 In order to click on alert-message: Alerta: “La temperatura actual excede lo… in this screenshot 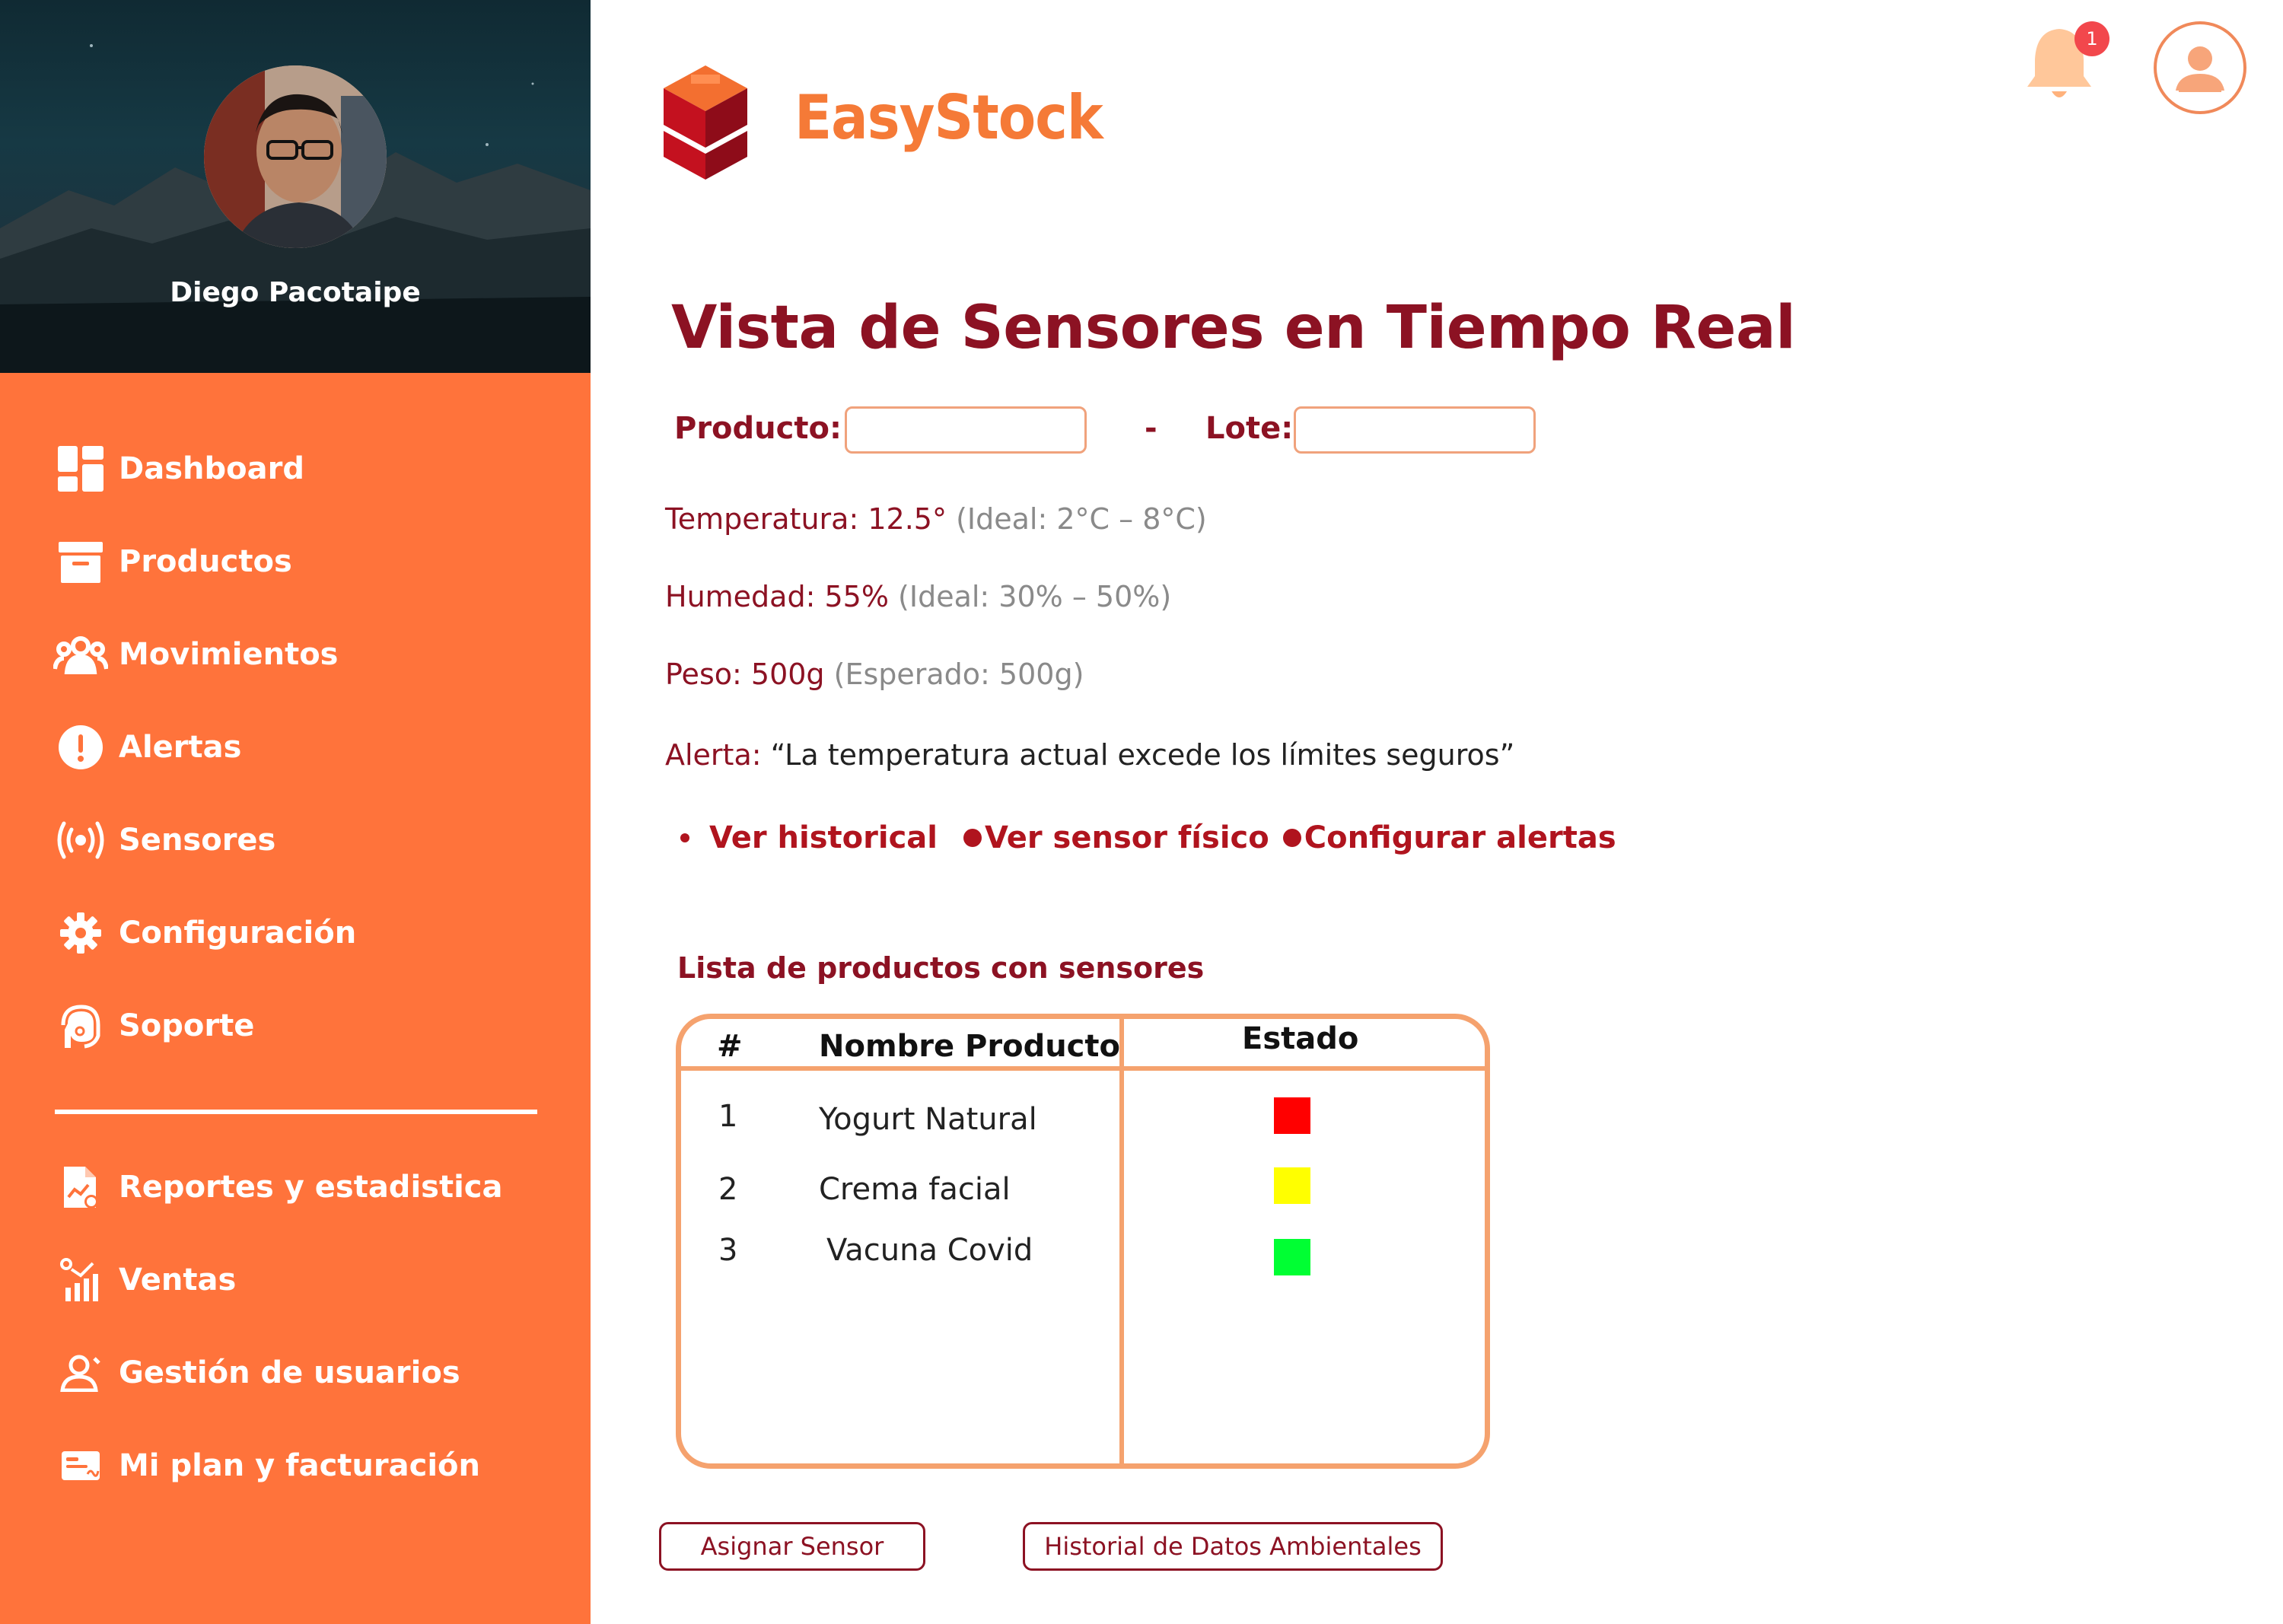, I will do `click(1089, 755)`.